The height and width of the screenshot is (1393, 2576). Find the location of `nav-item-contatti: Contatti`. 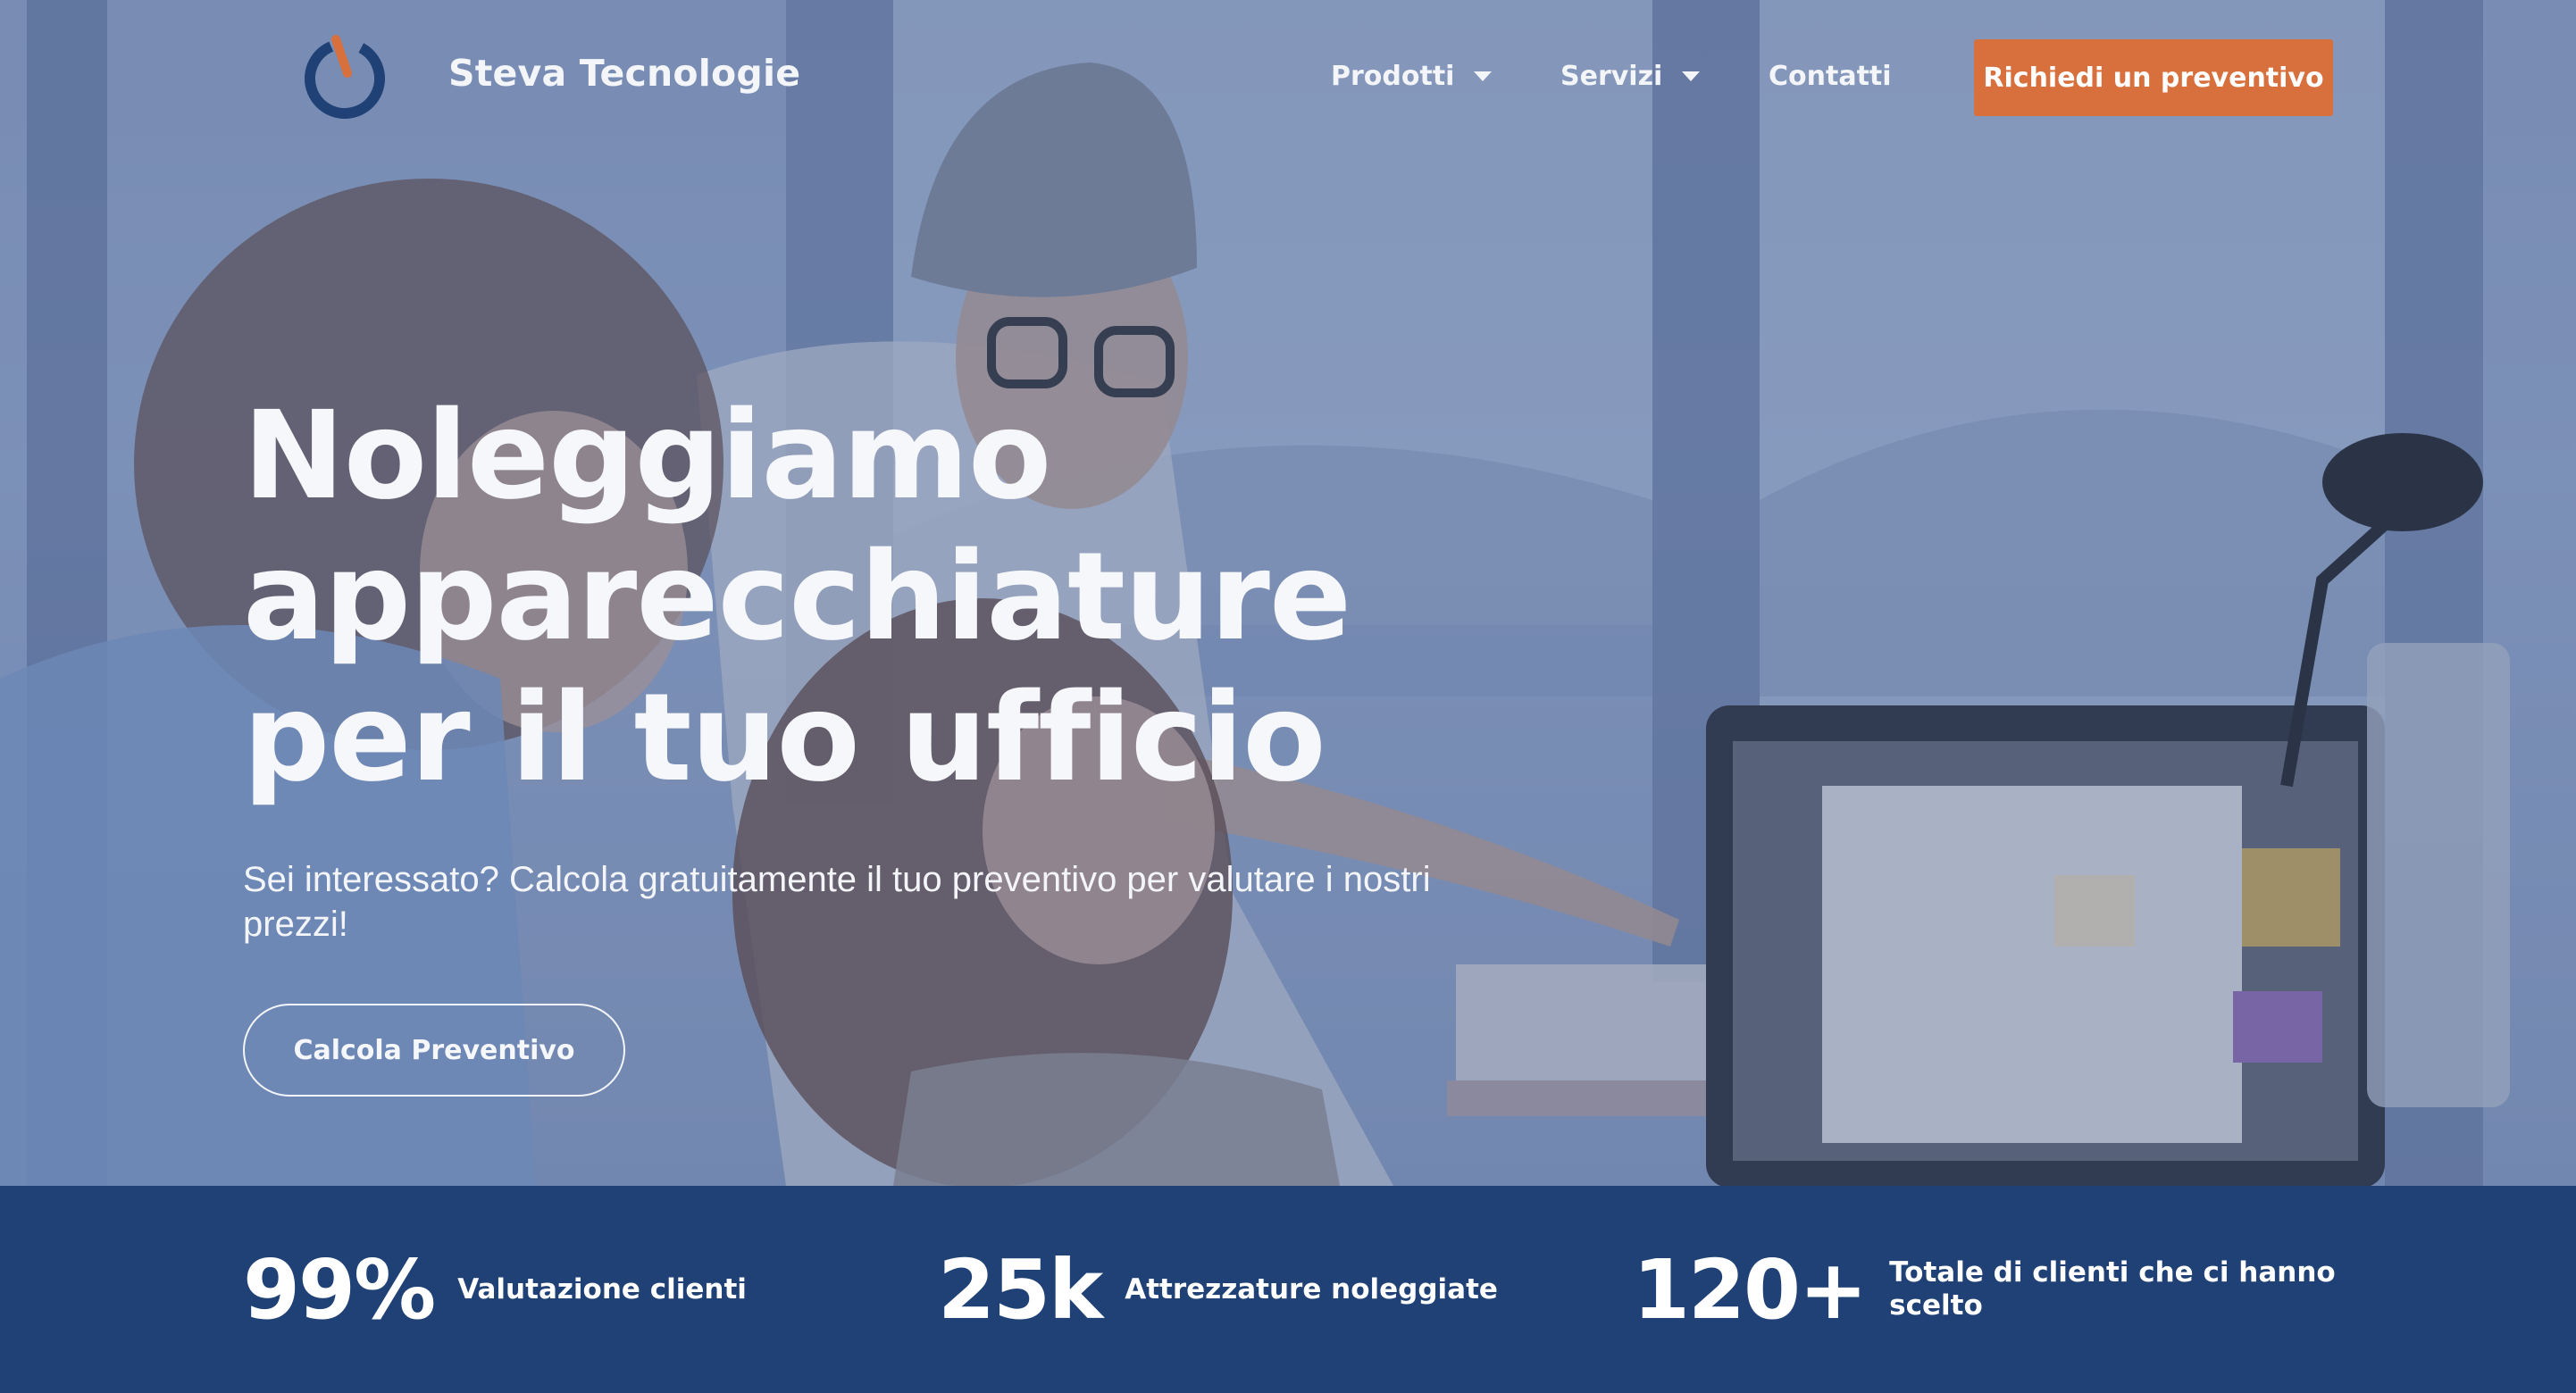

nav-item-contatti: Contatti is located at coordinates (1831, 76).